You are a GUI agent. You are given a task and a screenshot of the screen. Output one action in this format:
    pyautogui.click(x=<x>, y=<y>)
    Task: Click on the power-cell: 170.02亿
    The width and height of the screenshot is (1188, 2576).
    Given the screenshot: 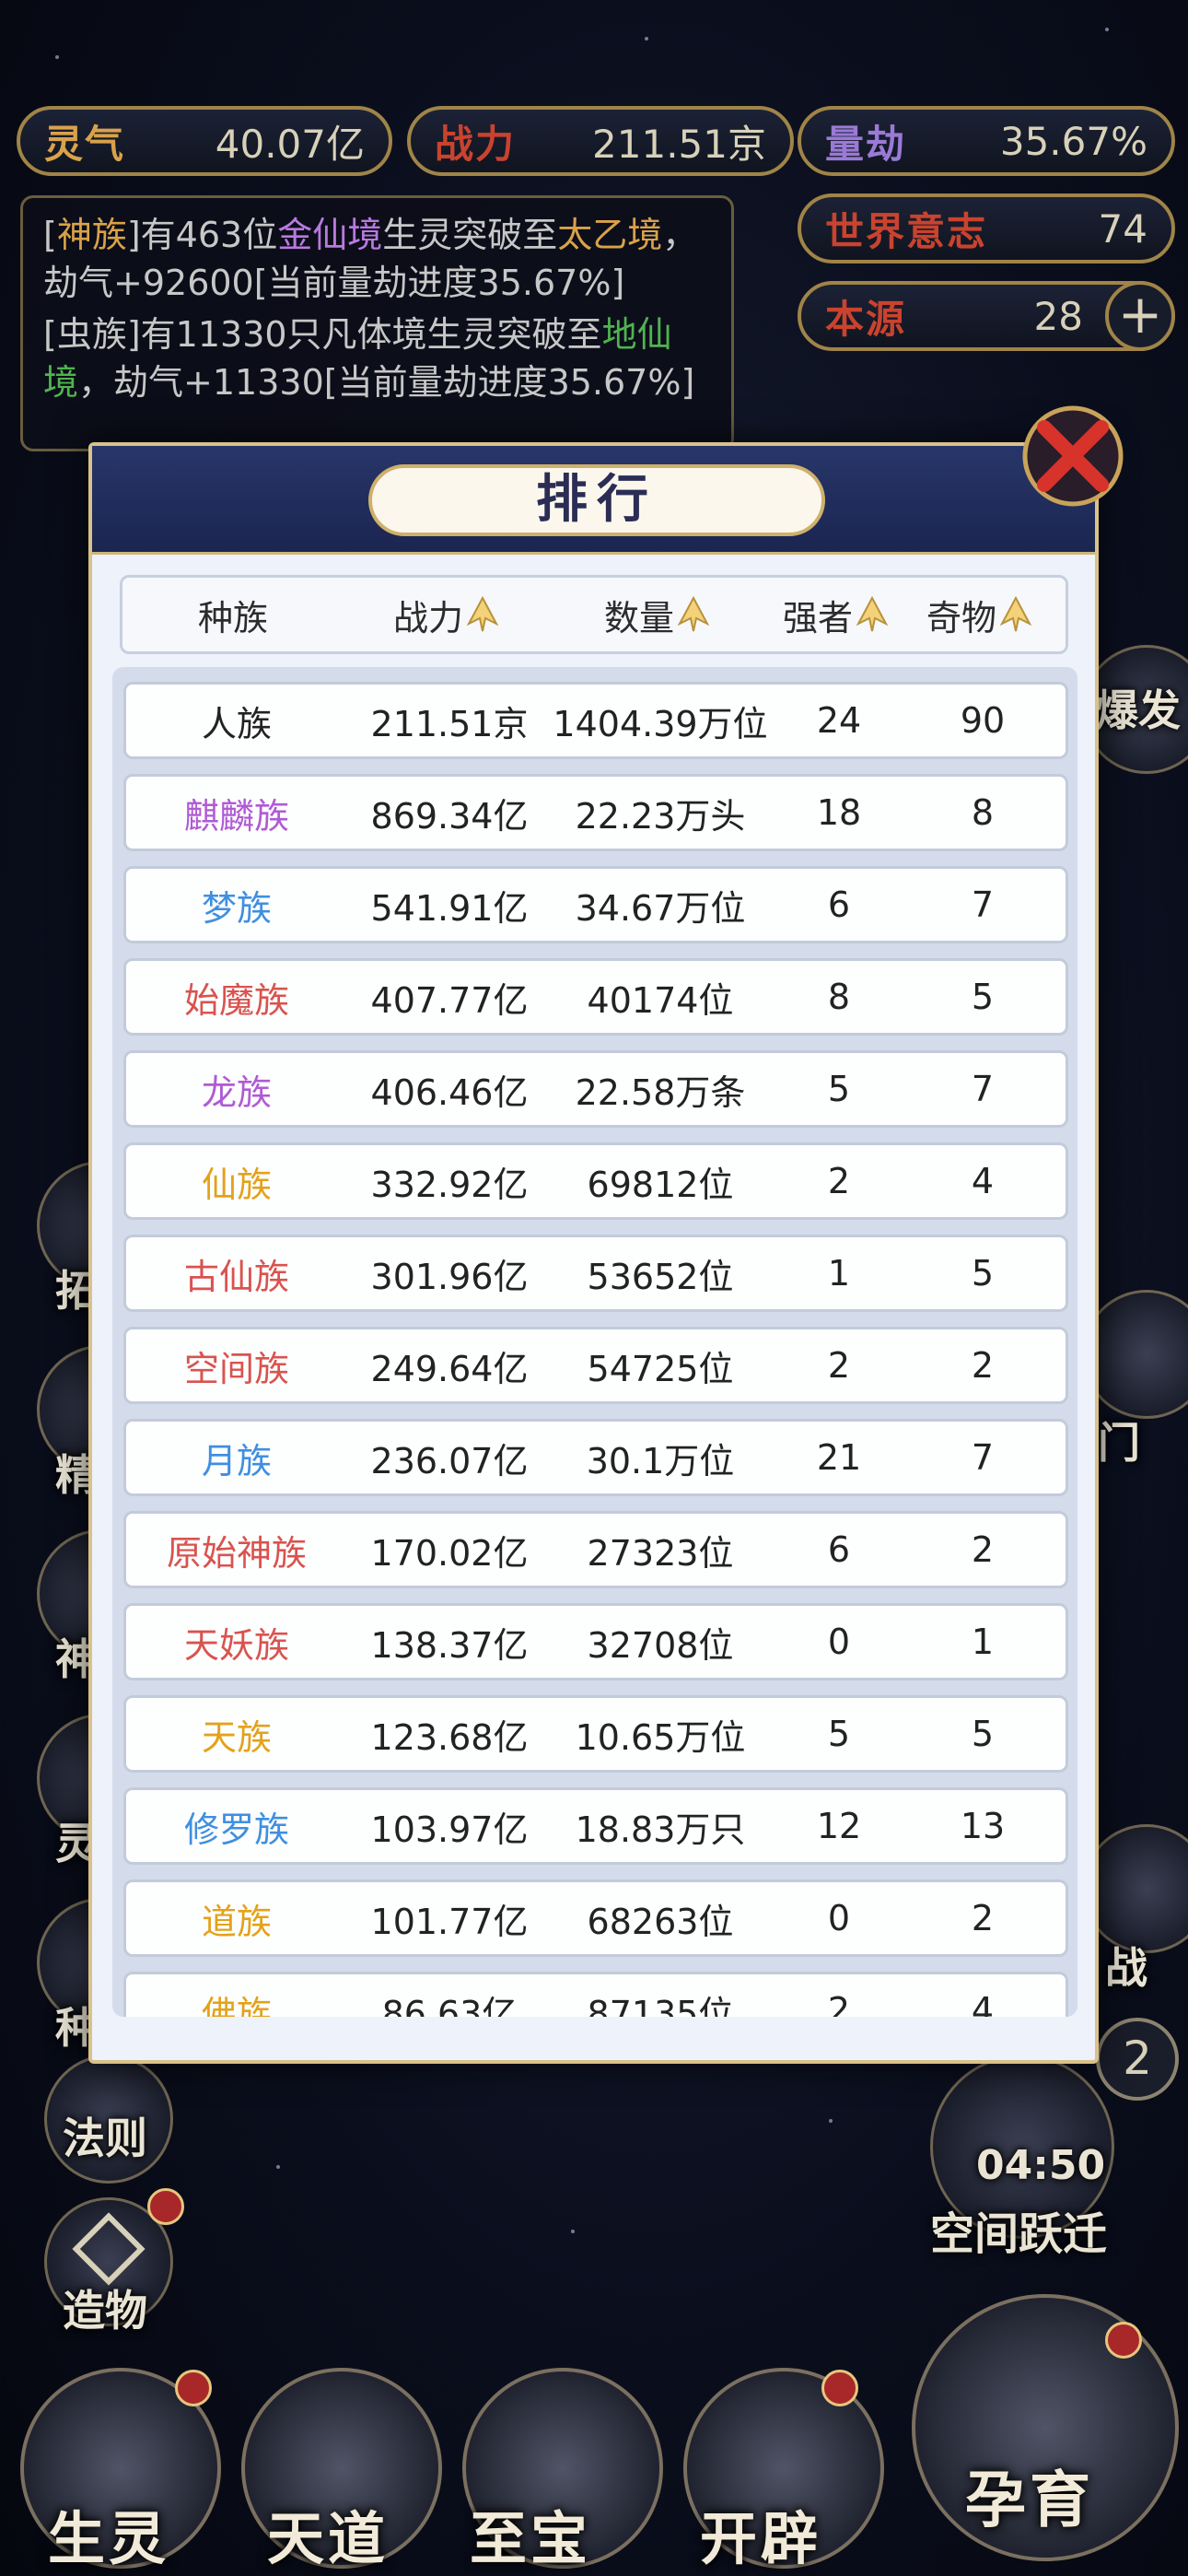 What is the action you would take?
    pyautogui.click(x=449, y=1553)
    